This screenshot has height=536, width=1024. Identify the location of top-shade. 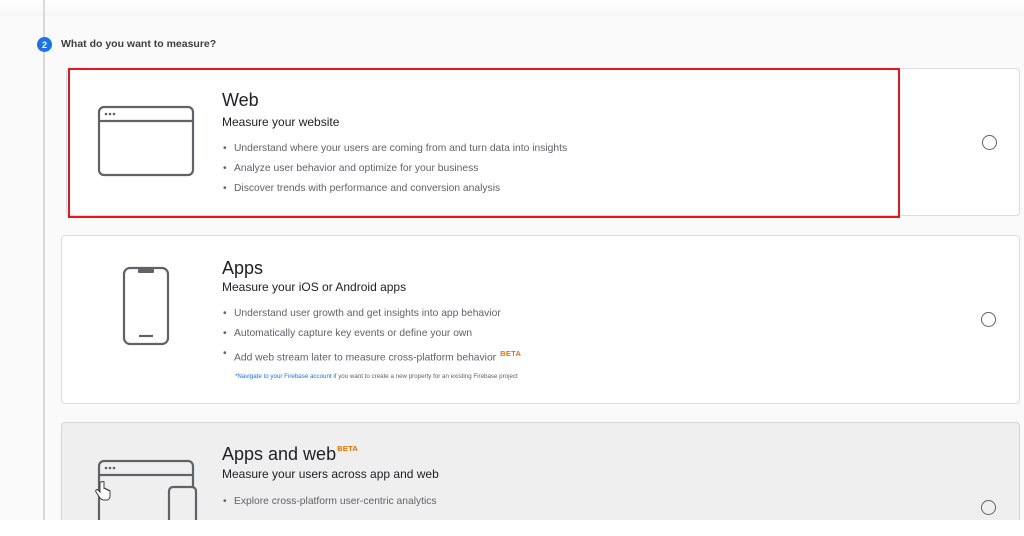
(512, 8).